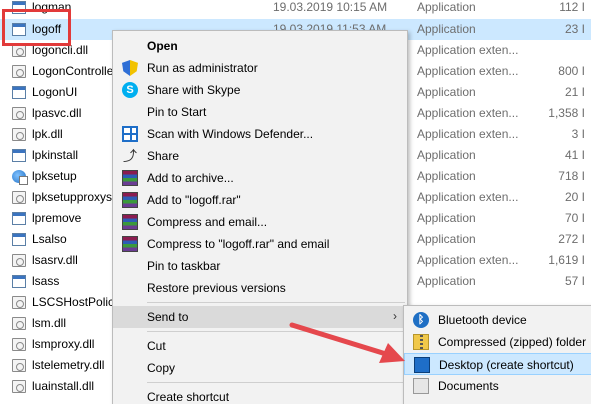 The height and width of the screenshot is (404, 591). I want to click on file-name: lpremove, so click(57, 218).